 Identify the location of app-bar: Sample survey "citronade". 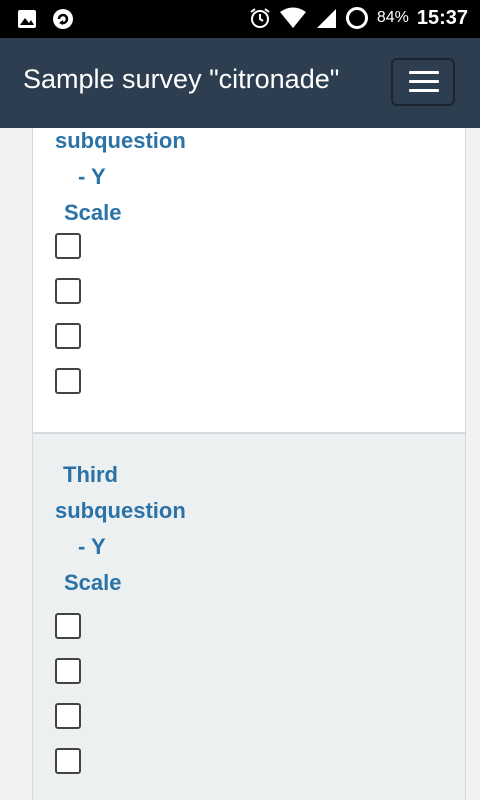
(240, 83).